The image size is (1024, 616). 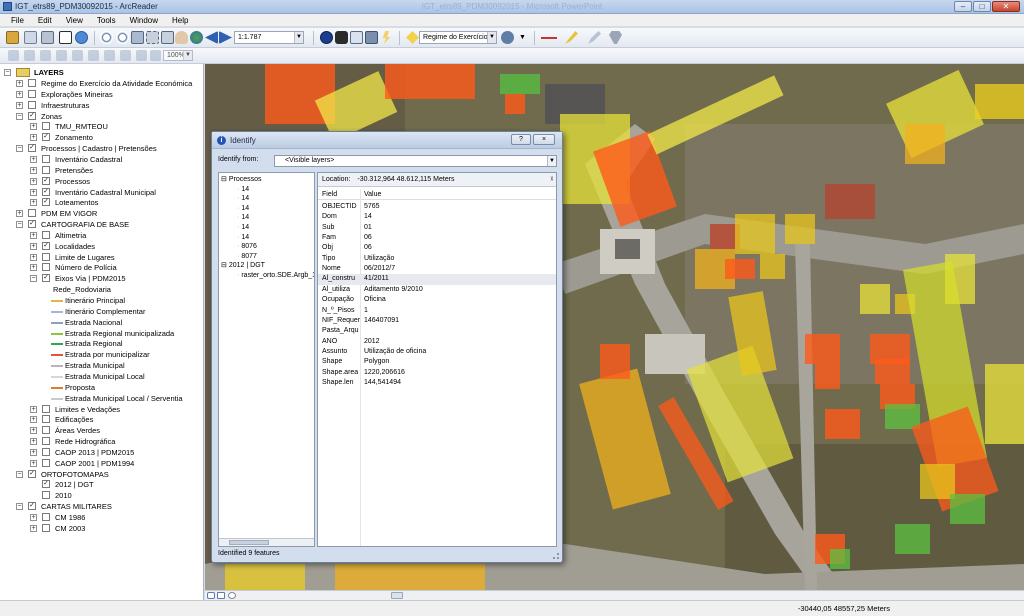 What do you see at coordinates (437, 331) in the screenshot?
I see `attribute-row: Pasta_Arqu` at bounding box center [437, 331].